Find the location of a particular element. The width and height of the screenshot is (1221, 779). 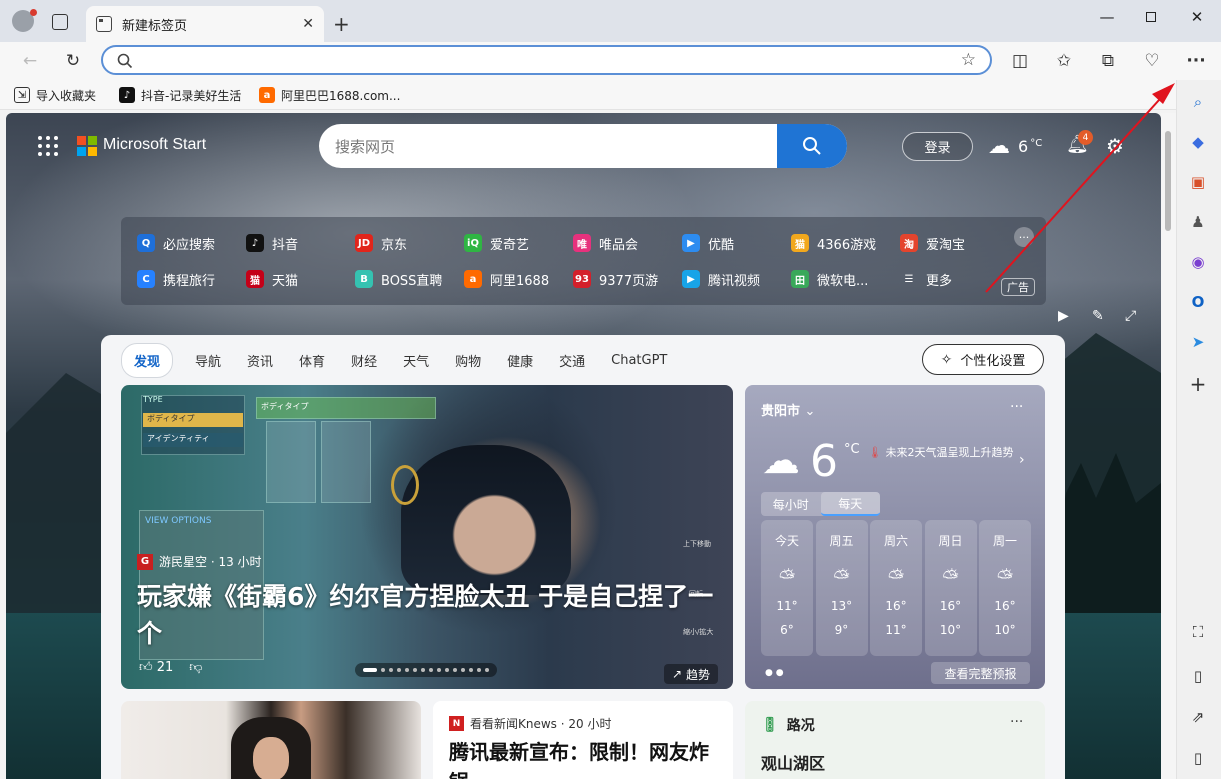

collections-icon: ⧉ is located at coordinates (1108, 61).